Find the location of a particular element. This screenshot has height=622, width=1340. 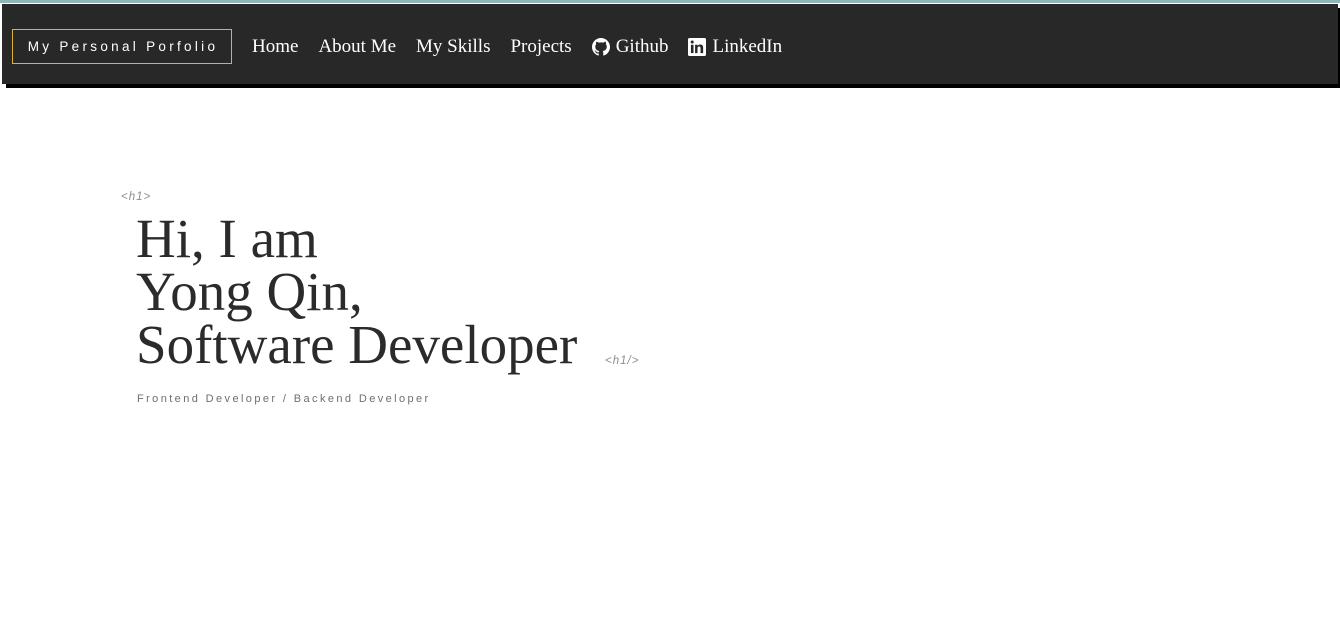

h1-close-tag: <h1/> is located at coordinates (622, 361).